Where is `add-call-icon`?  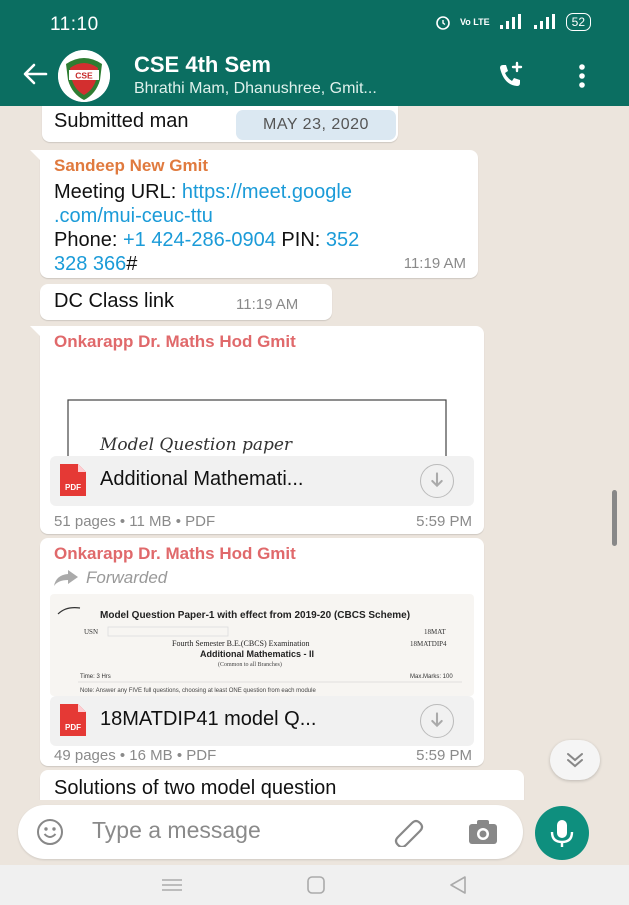 add-call-icon is located at coordinates (510, 76).